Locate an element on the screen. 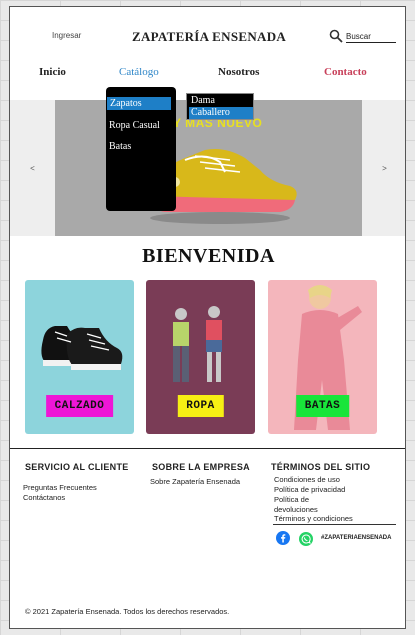 This screenshot has width=415, height=635. footer-link-preguntas: Preguntas Frecuentes is located at coordinates (60, 488).